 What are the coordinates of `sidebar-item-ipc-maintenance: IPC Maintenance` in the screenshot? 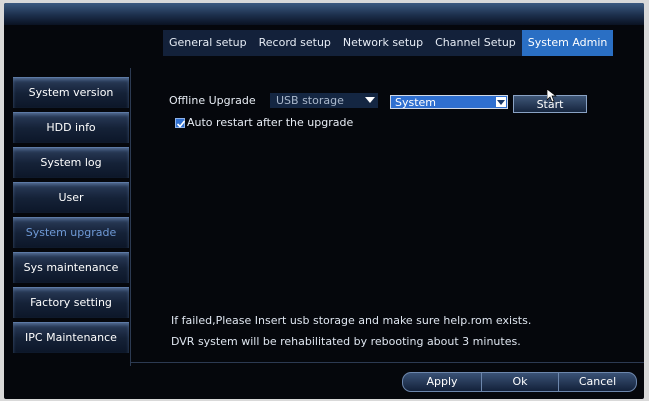 It's located at (71, 337).